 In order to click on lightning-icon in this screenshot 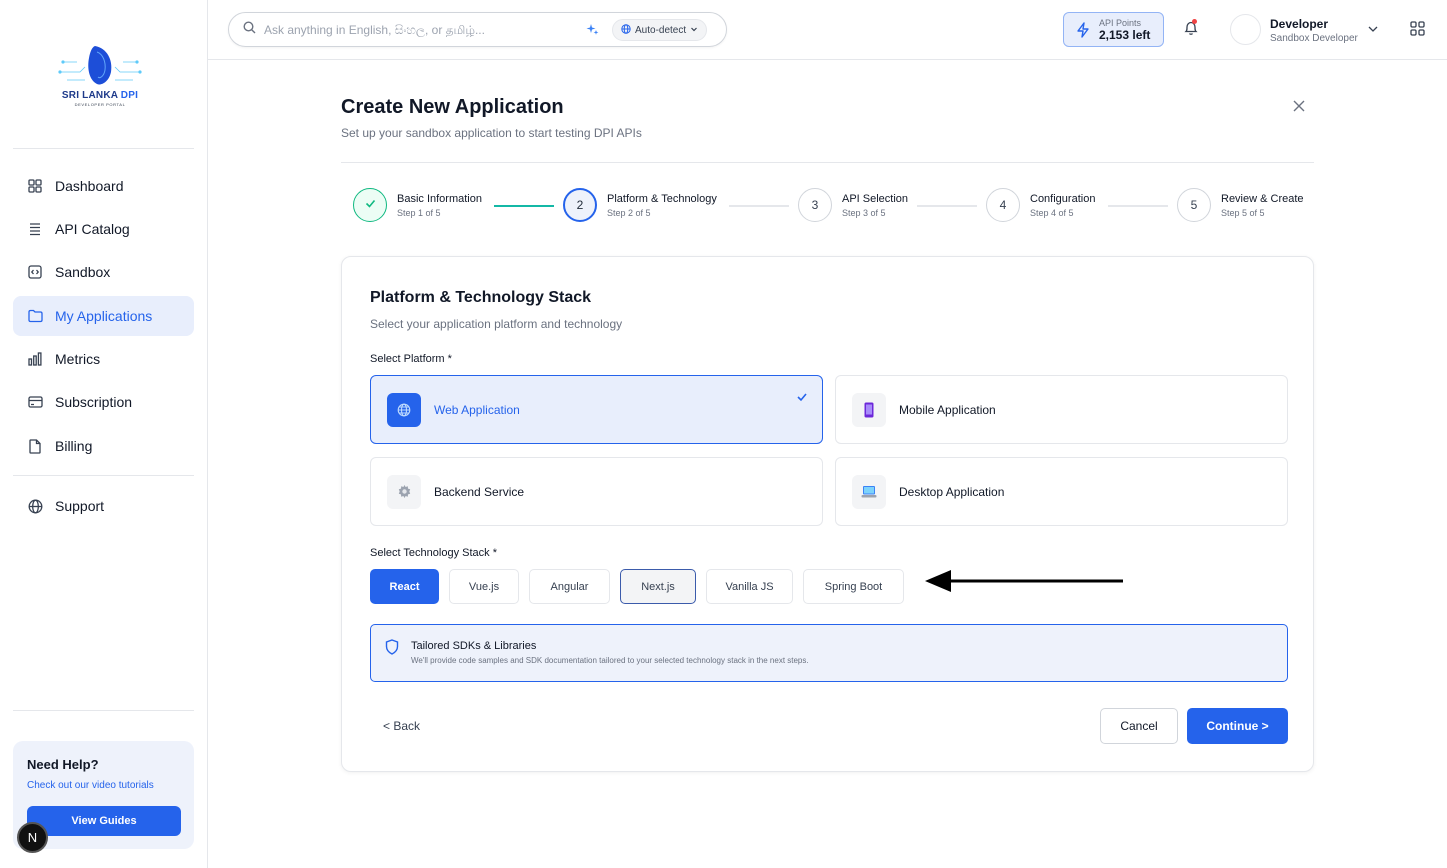, I will do `click(1083, 29)`.